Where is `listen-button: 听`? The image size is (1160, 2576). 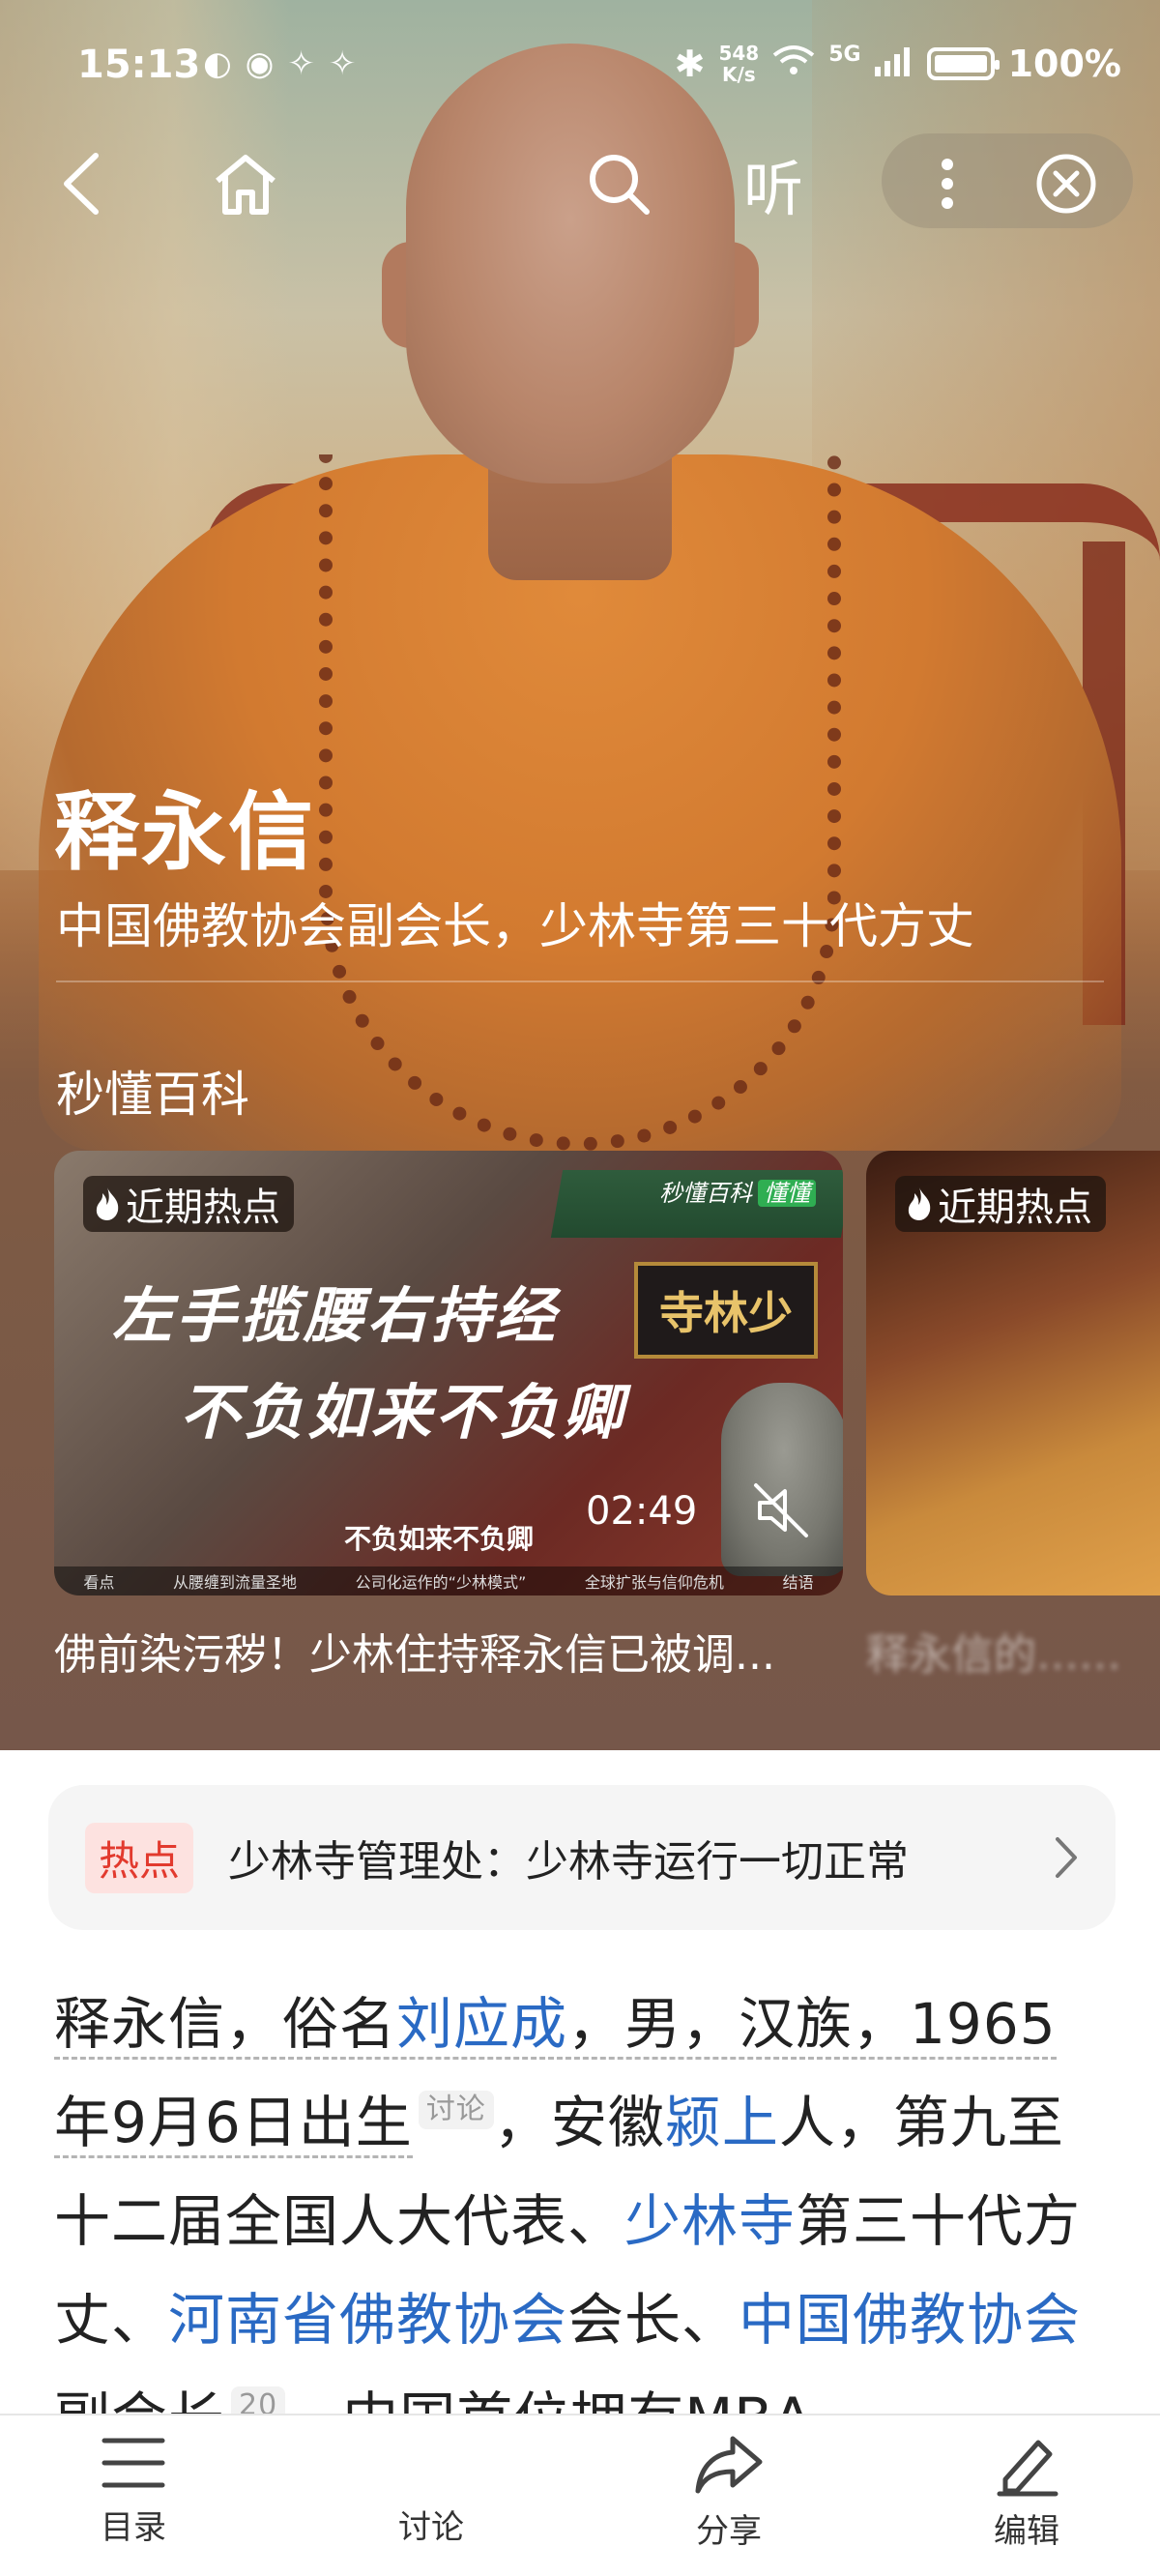 listen-button: 听 is located at coordinates (773, 184).